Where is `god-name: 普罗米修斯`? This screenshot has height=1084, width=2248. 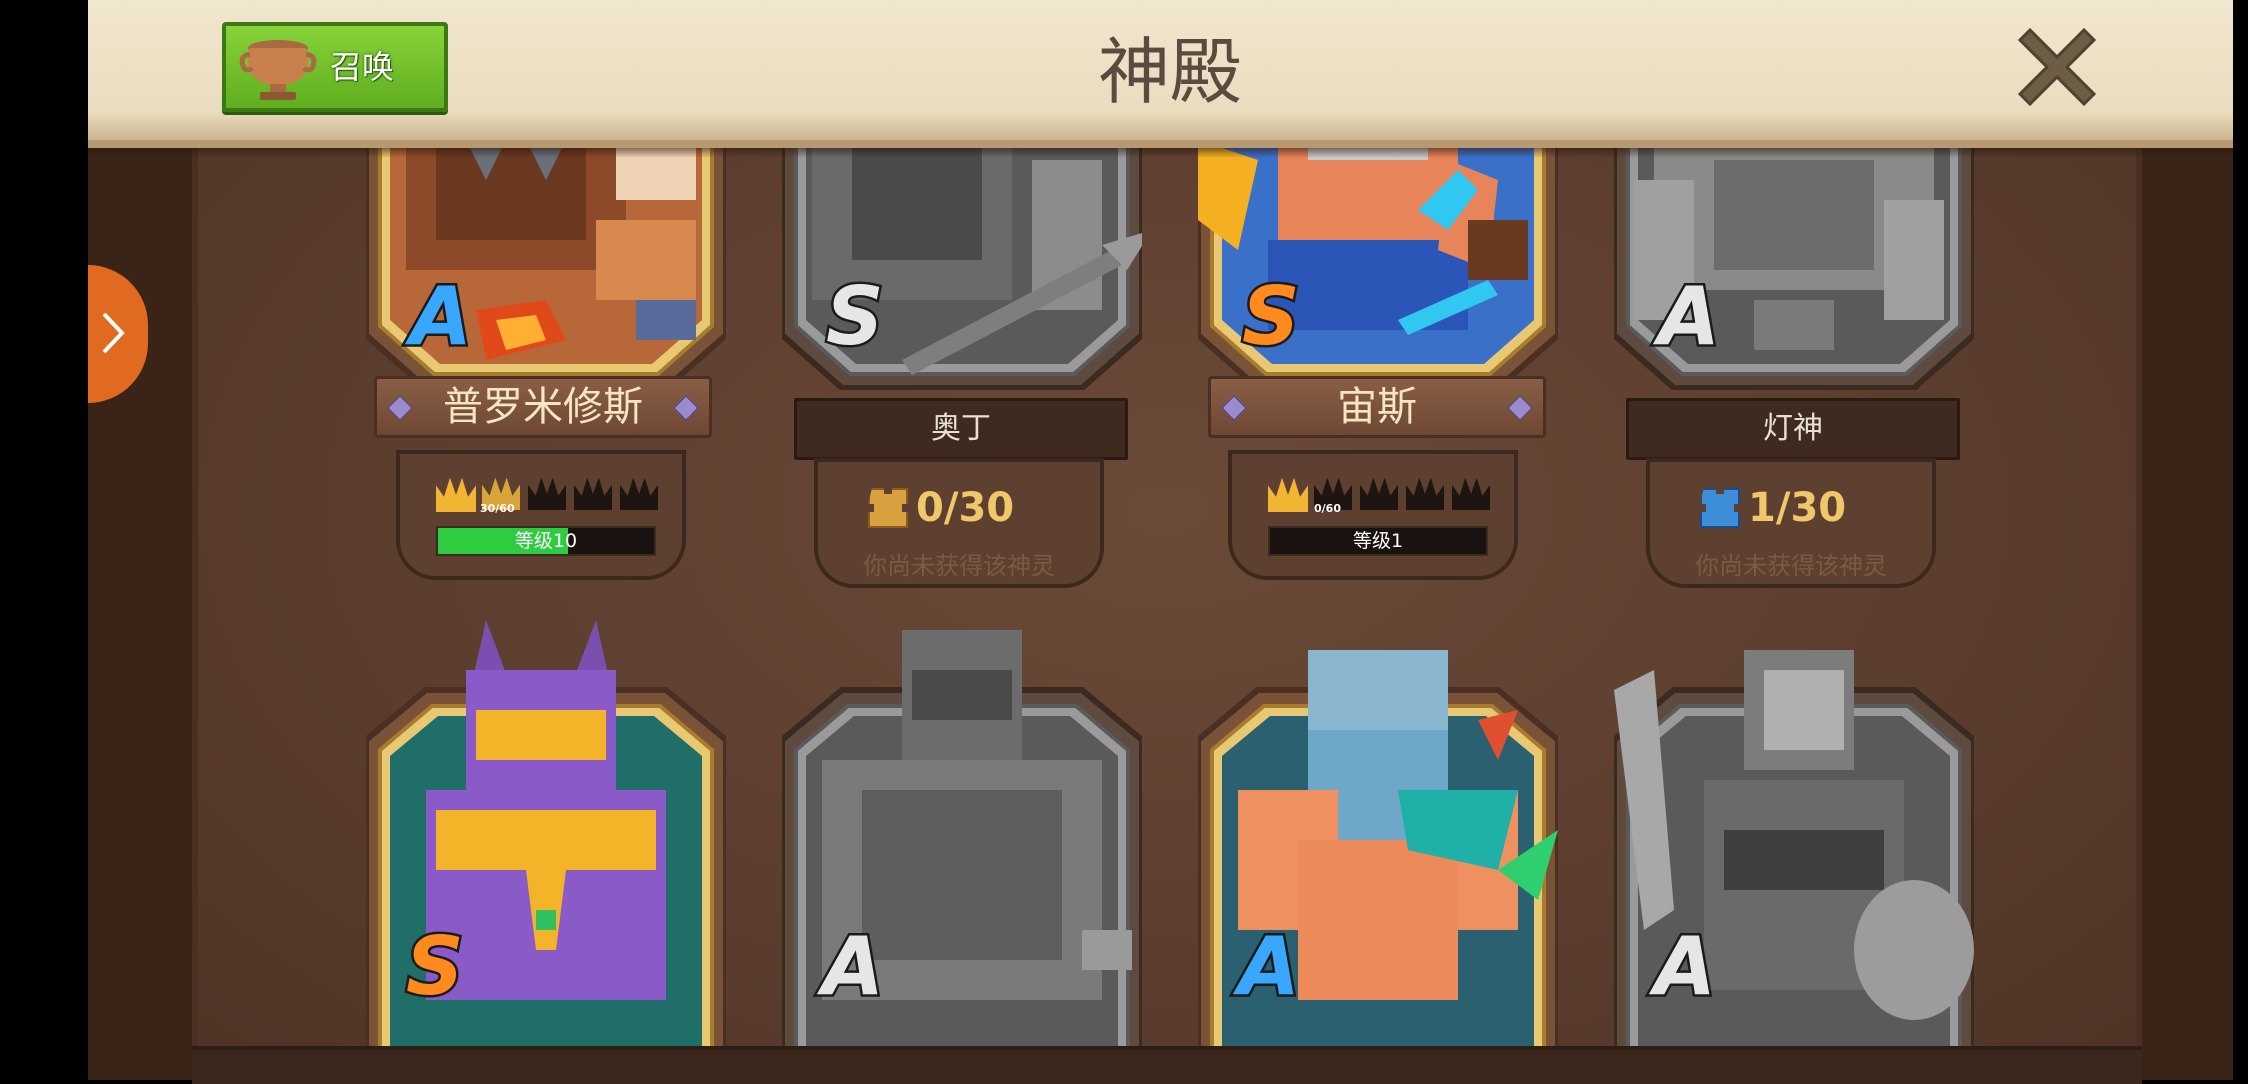
god-name: 普罗米修斯 is located at coordinates (543, 407).